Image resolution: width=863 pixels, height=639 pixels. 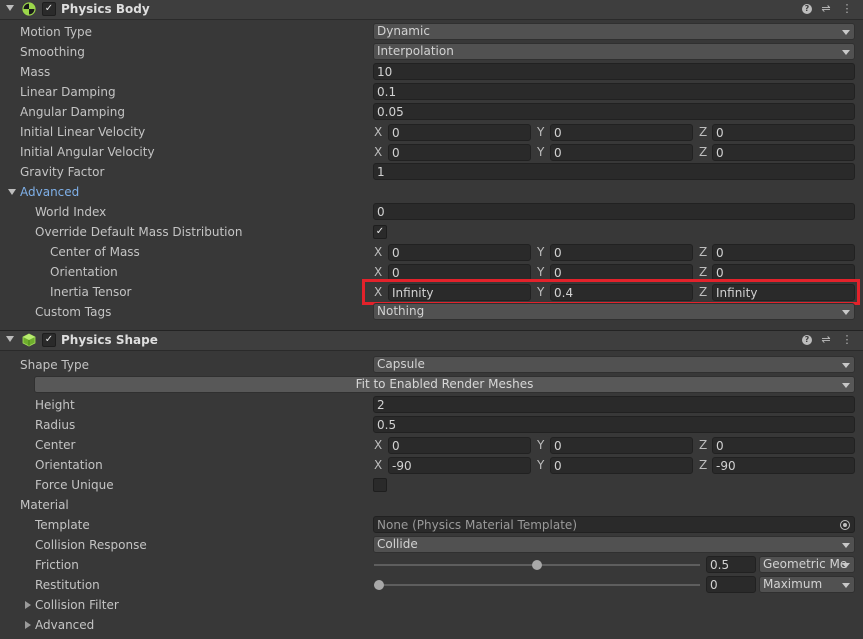 I want to click on center-of-mass-y: 0, so click(x=621, y=252).